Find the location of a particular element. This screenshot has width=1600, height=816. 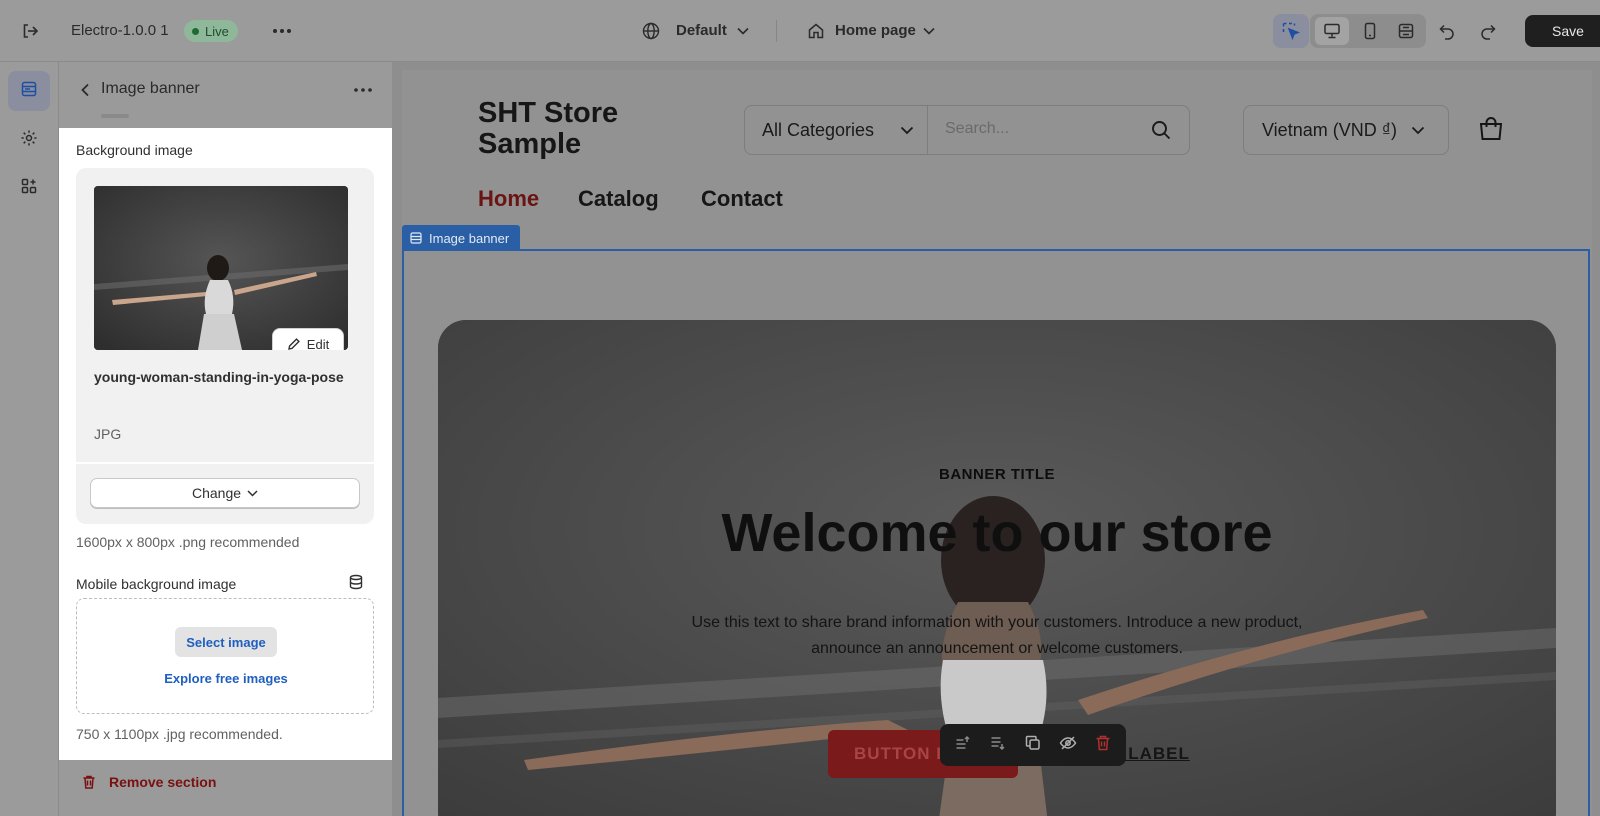

theme-settings-tab is located at coordinates (29, 140).